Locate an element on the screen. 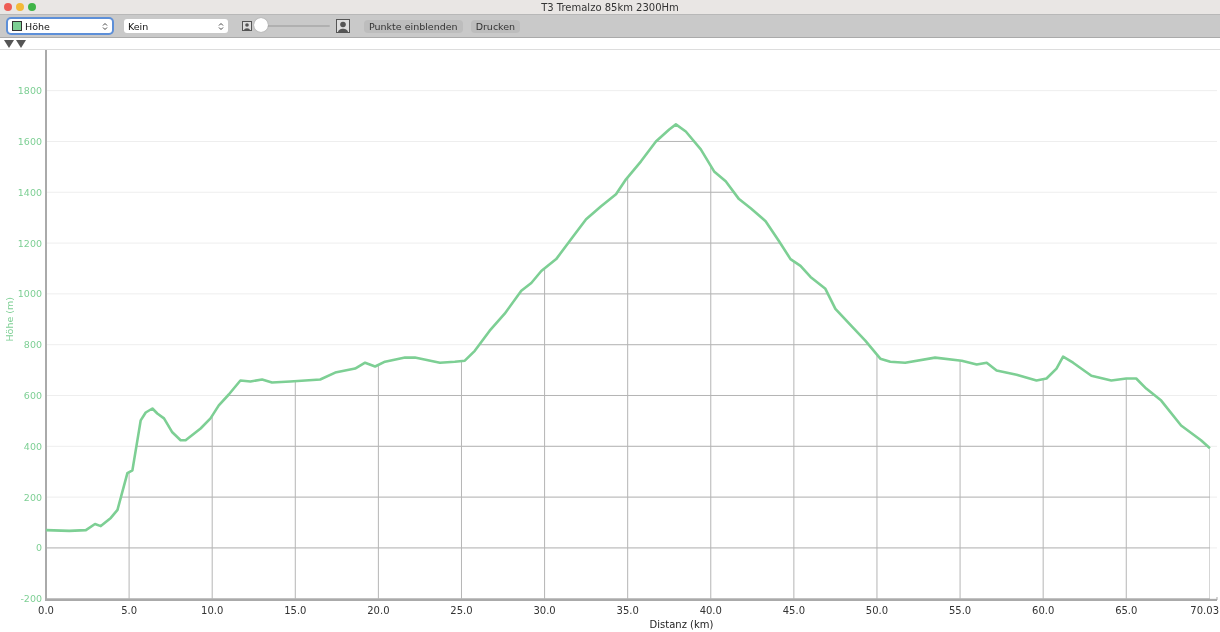  axis-tick-label: 0.0 is located at coordinates (46, 610).